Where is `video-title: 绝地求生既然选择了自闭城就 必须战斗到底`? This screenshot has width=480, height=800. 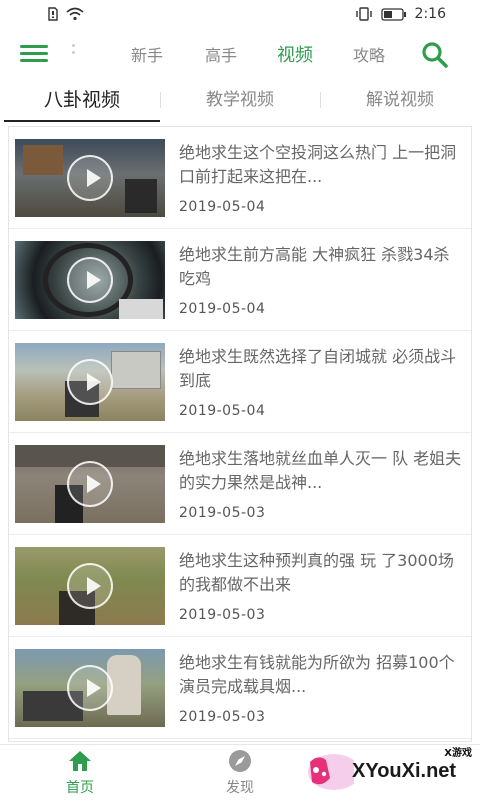 video-title: 绝地求生既然选择了自闭城就 必须战斗到底 is located at coordinates (318, 368).